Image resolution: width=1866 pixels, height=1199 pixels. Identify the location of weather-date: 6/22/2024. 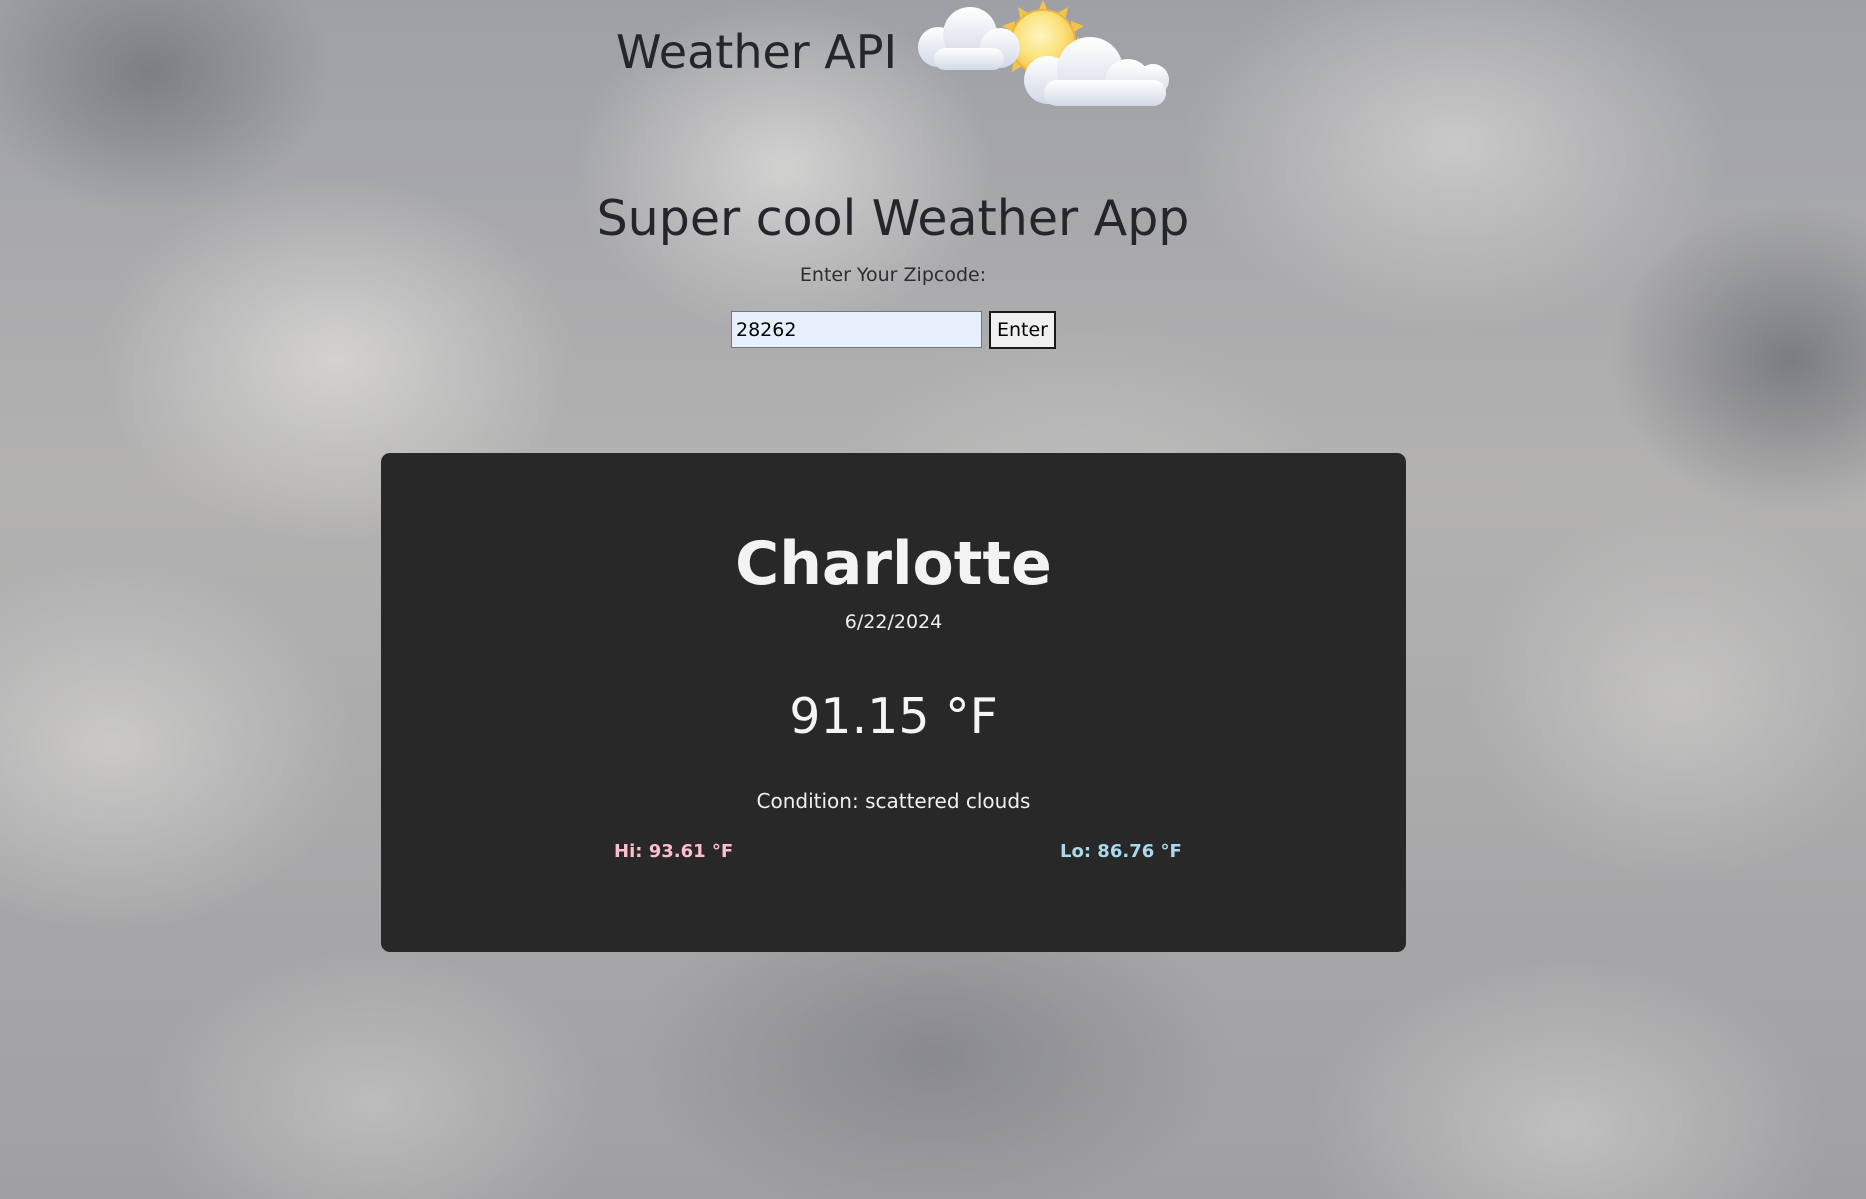
(893, 622).